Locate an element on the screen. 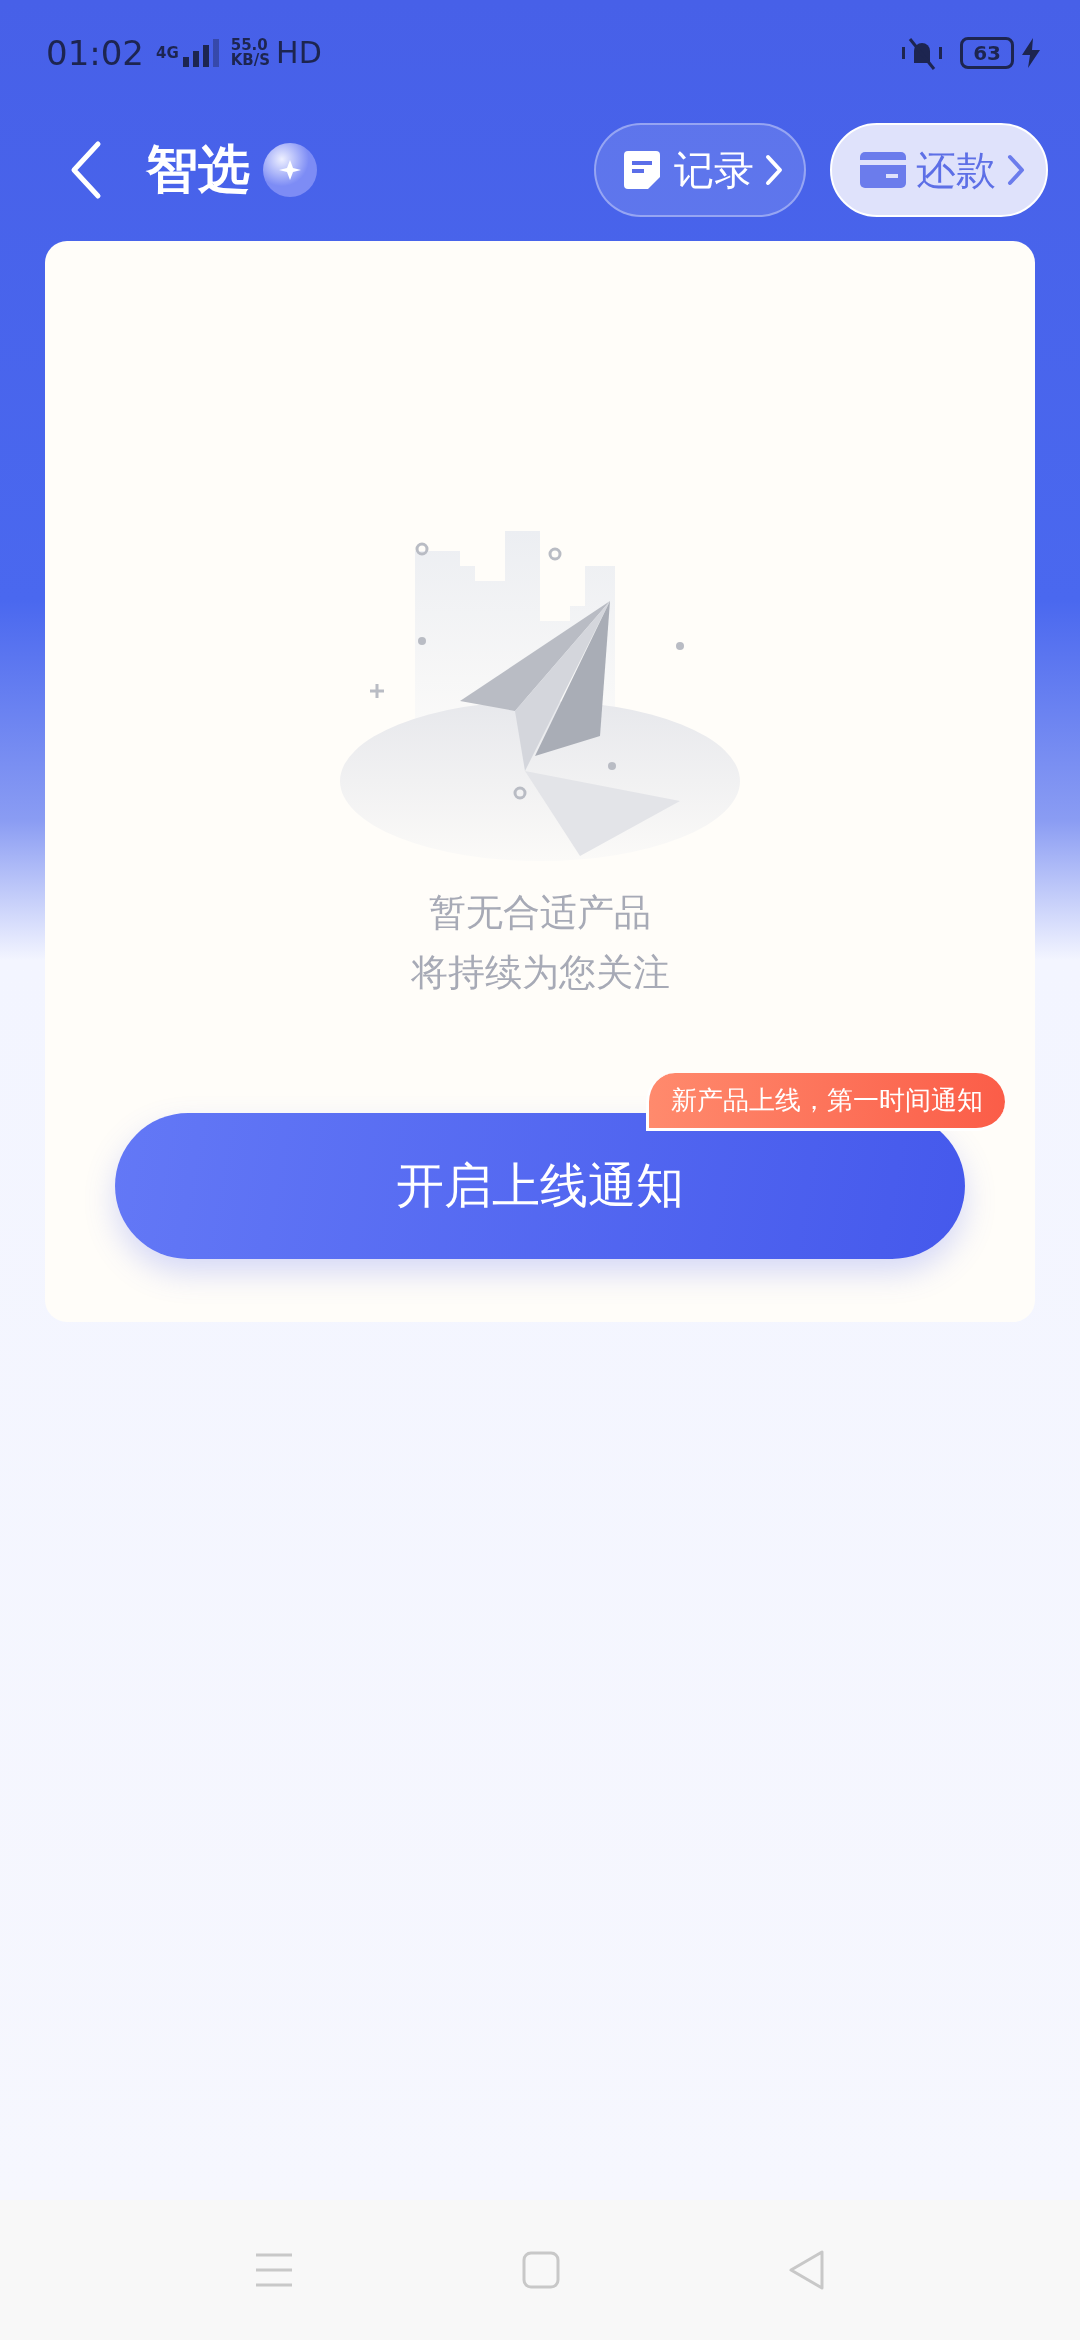  speed-value: 55.0 is located at coordinates (249, 45).